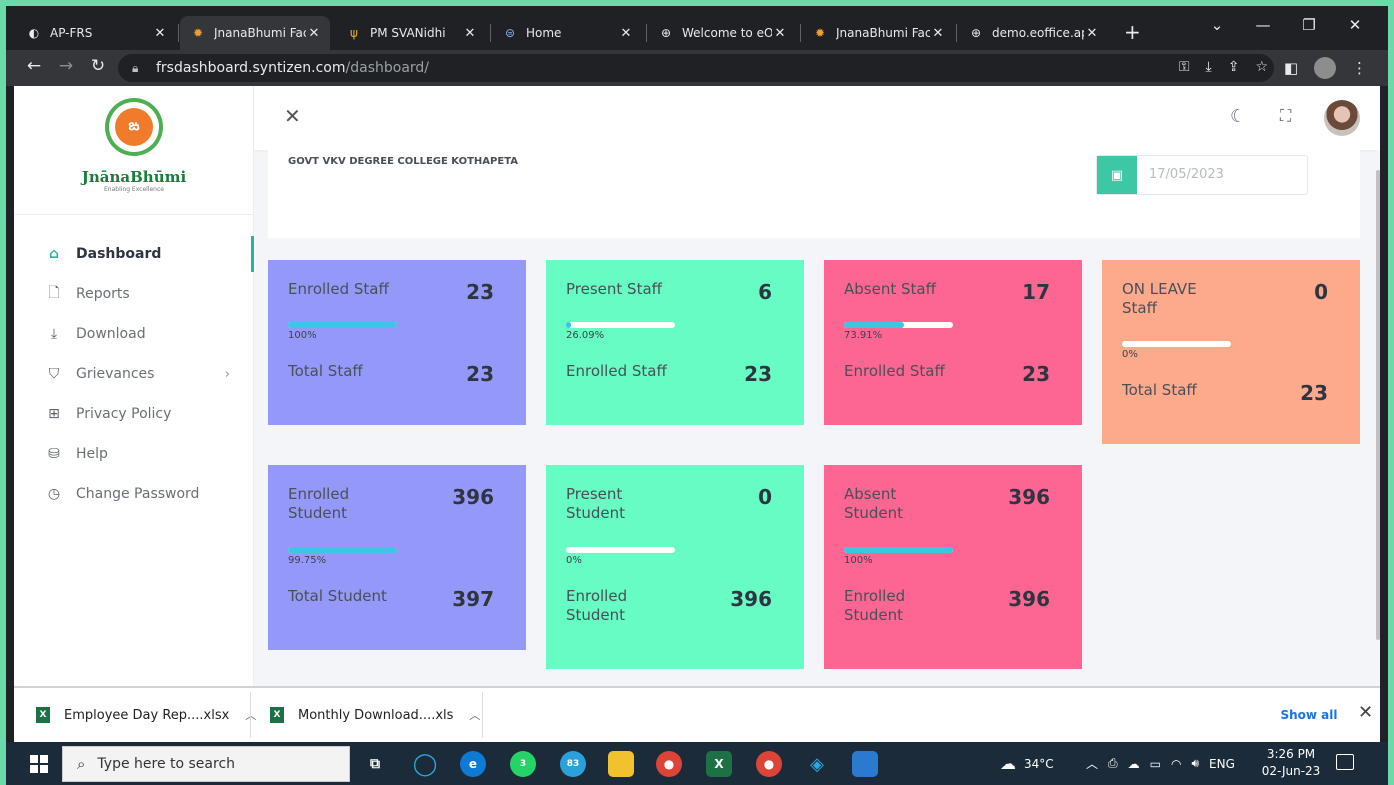 The image size is (1394, 785). I want to click on sidebar-item-dashboard: ⌂ Dashboard, so click(134, 254).